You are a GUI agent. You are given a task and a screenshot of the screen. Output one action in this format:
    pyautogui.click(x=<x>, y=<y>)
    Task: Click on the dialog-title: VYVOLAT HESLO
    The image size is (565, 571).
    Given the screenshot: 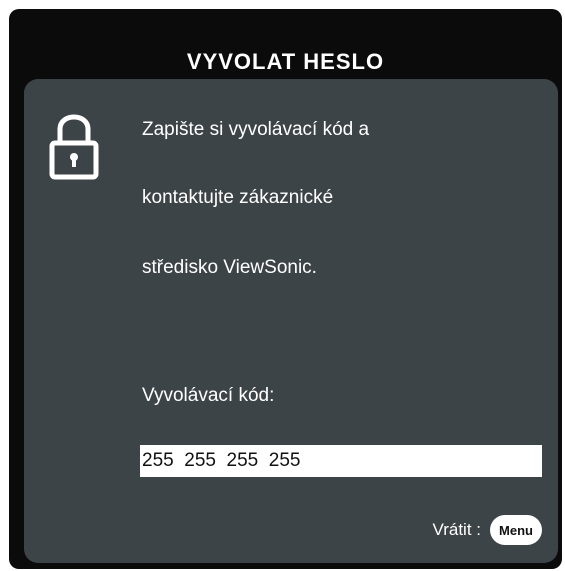 What is the action you would take?
    pyautogui.click(x=285, y=61)
    